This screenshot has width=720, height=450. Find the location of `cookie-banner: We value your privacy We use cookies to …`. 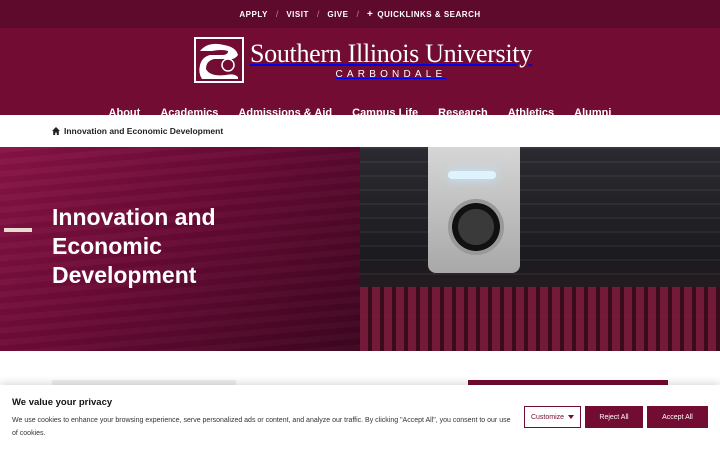

cookie-banner: We value your privacy We use cookies to … is located at coordinates (360, 417).